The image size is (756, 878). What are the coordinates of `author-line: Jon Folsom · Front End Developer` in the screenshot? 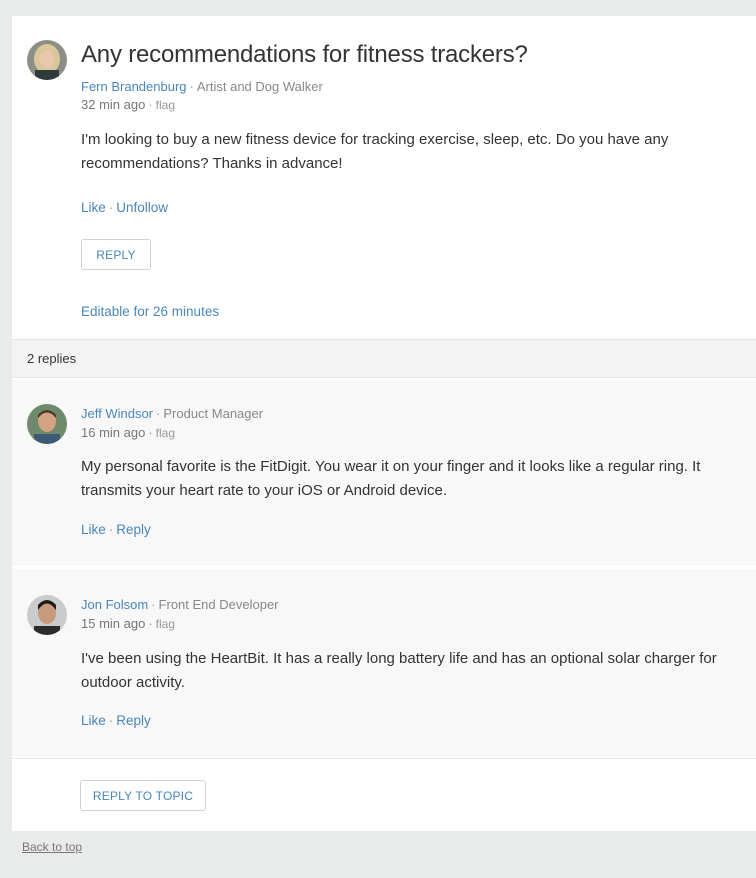 It's located at (180, 604).